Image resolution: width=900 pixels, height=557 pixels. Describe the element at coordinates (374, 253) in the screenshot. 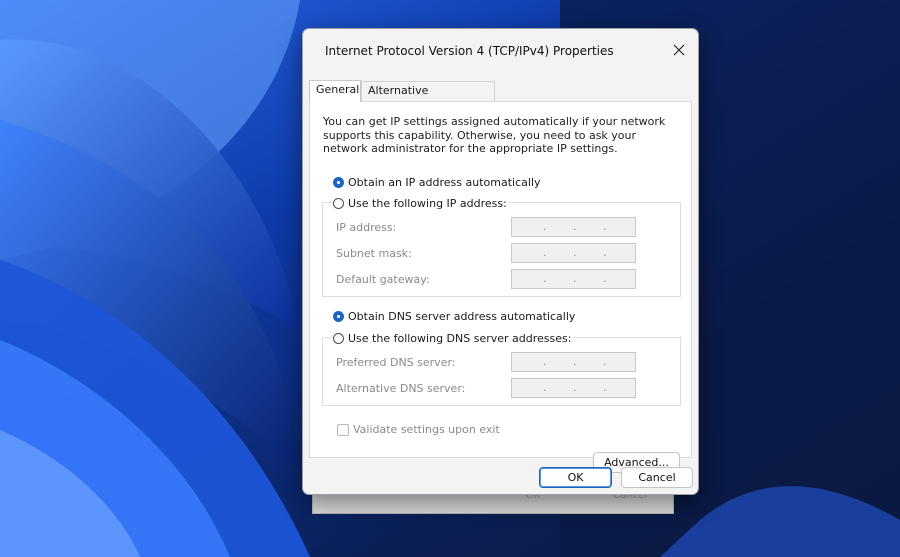

I see `subnet-mask-label: Subnet mask:` at that location.